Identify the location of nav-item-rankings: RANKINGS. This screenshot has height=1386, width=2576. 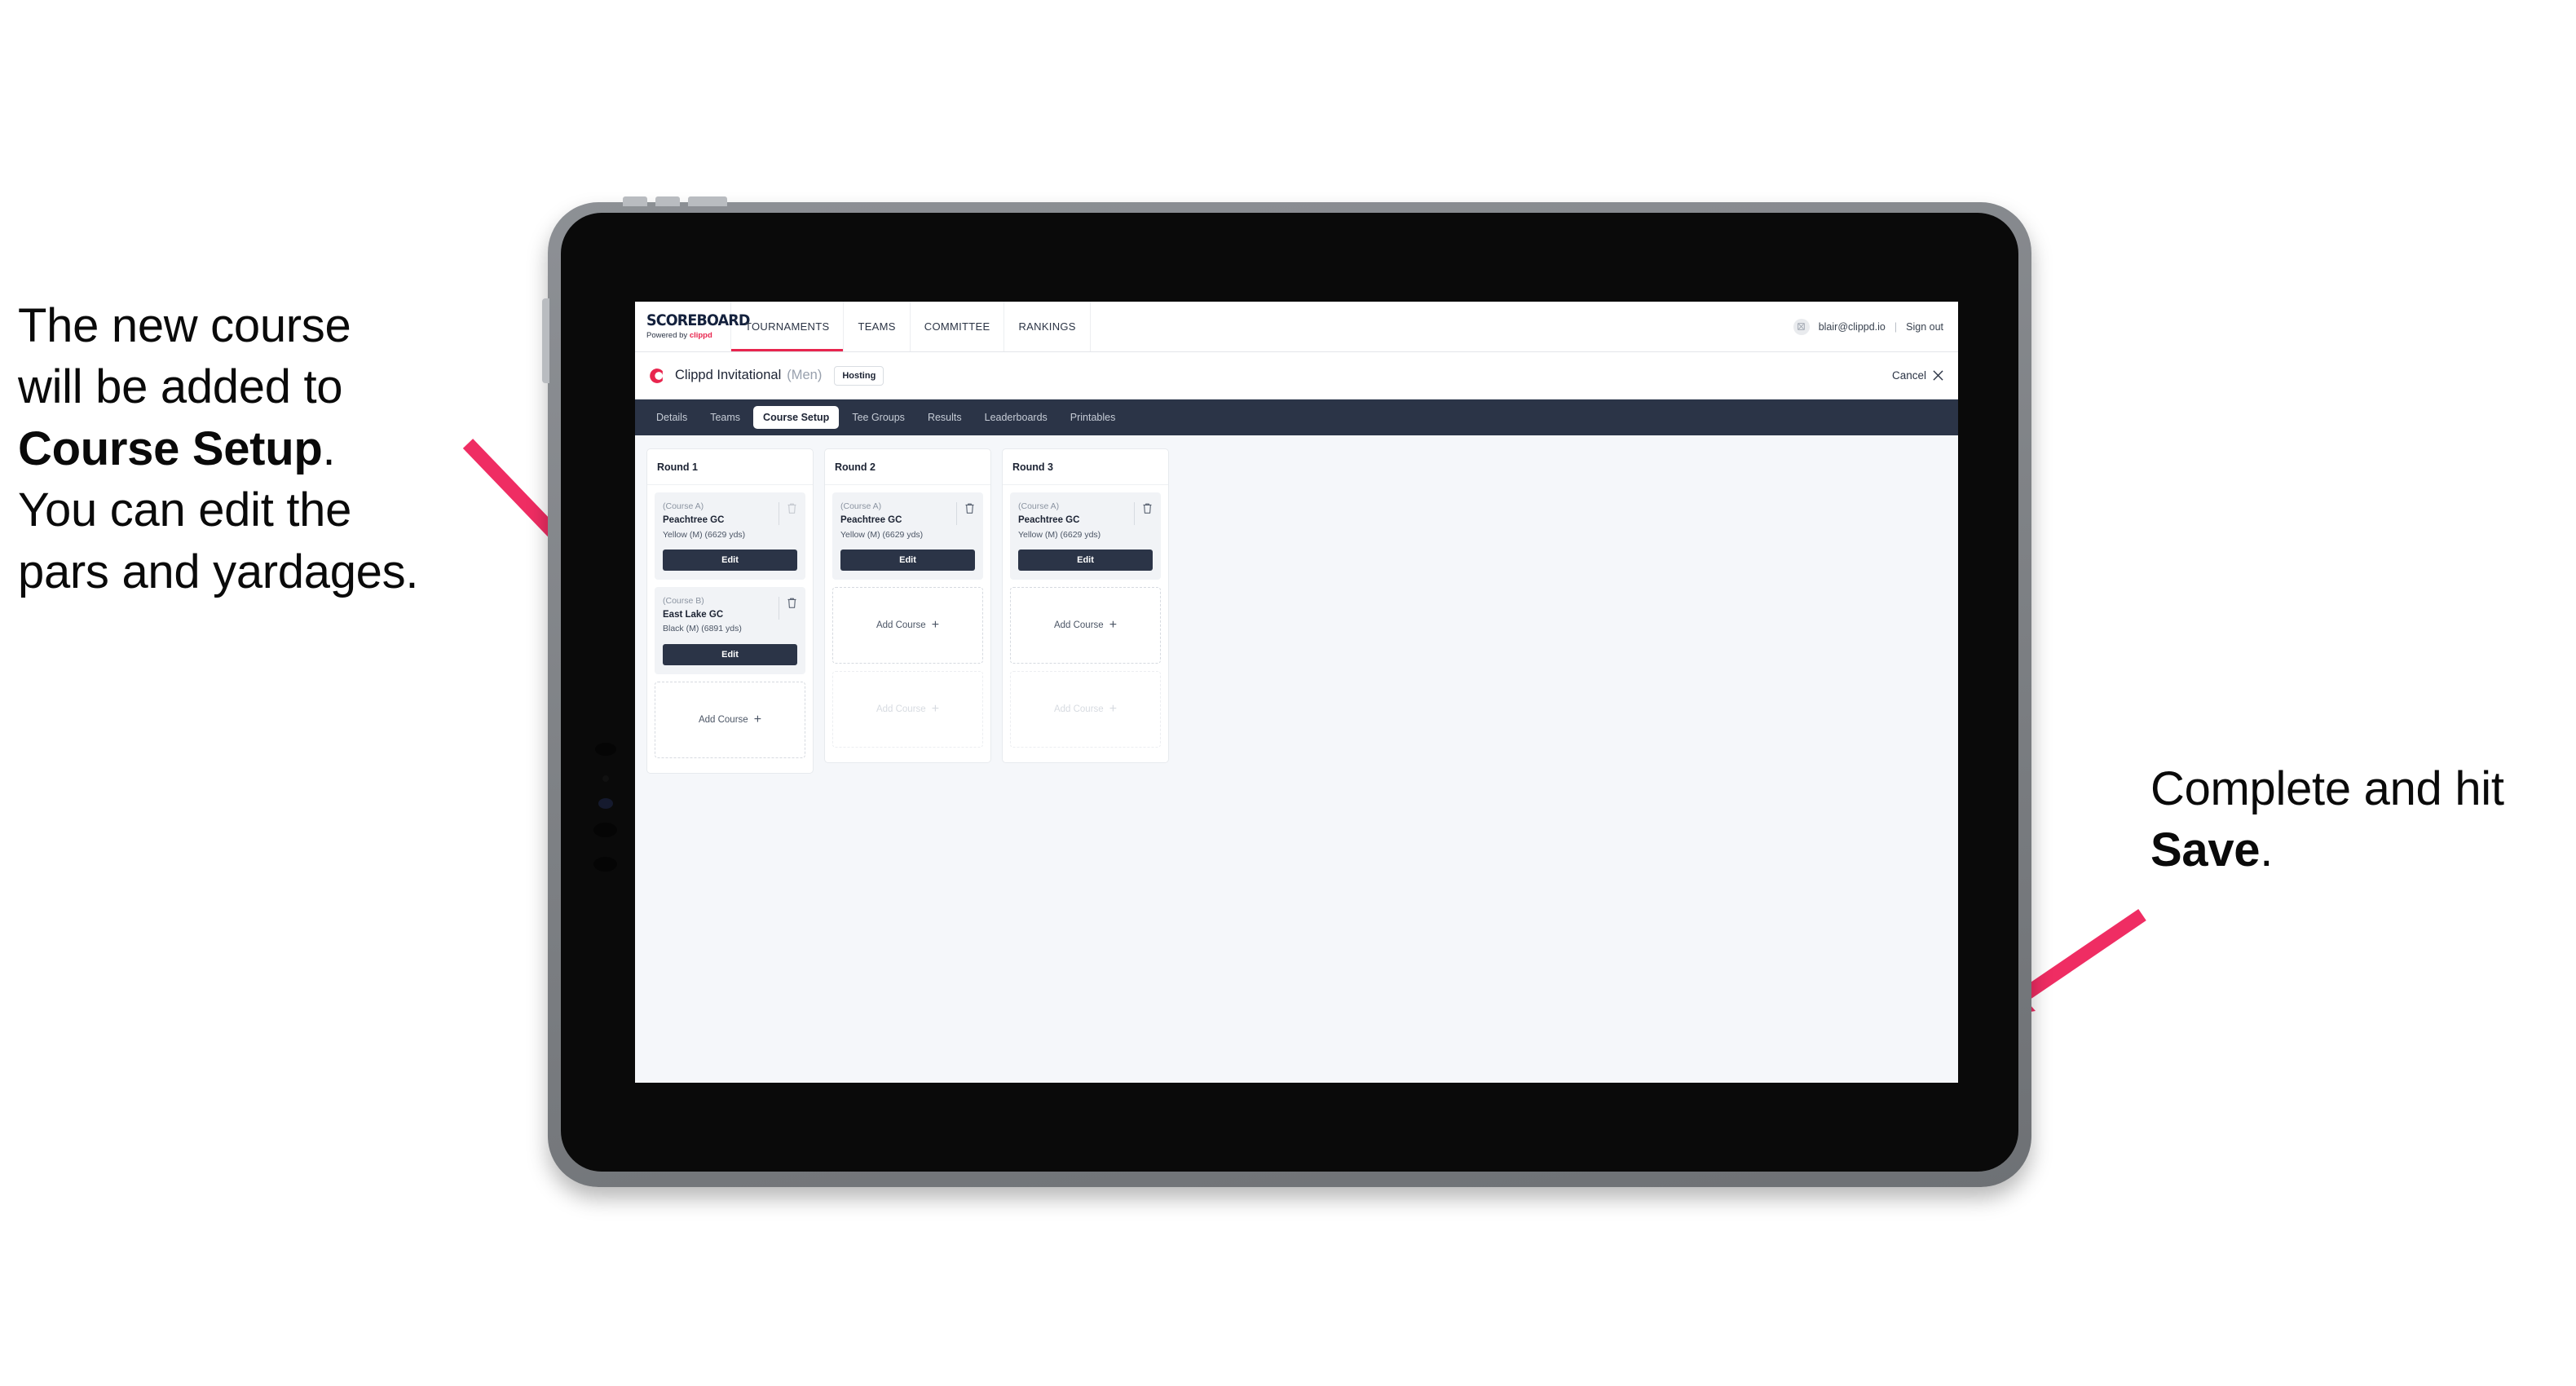
(1047, 326).